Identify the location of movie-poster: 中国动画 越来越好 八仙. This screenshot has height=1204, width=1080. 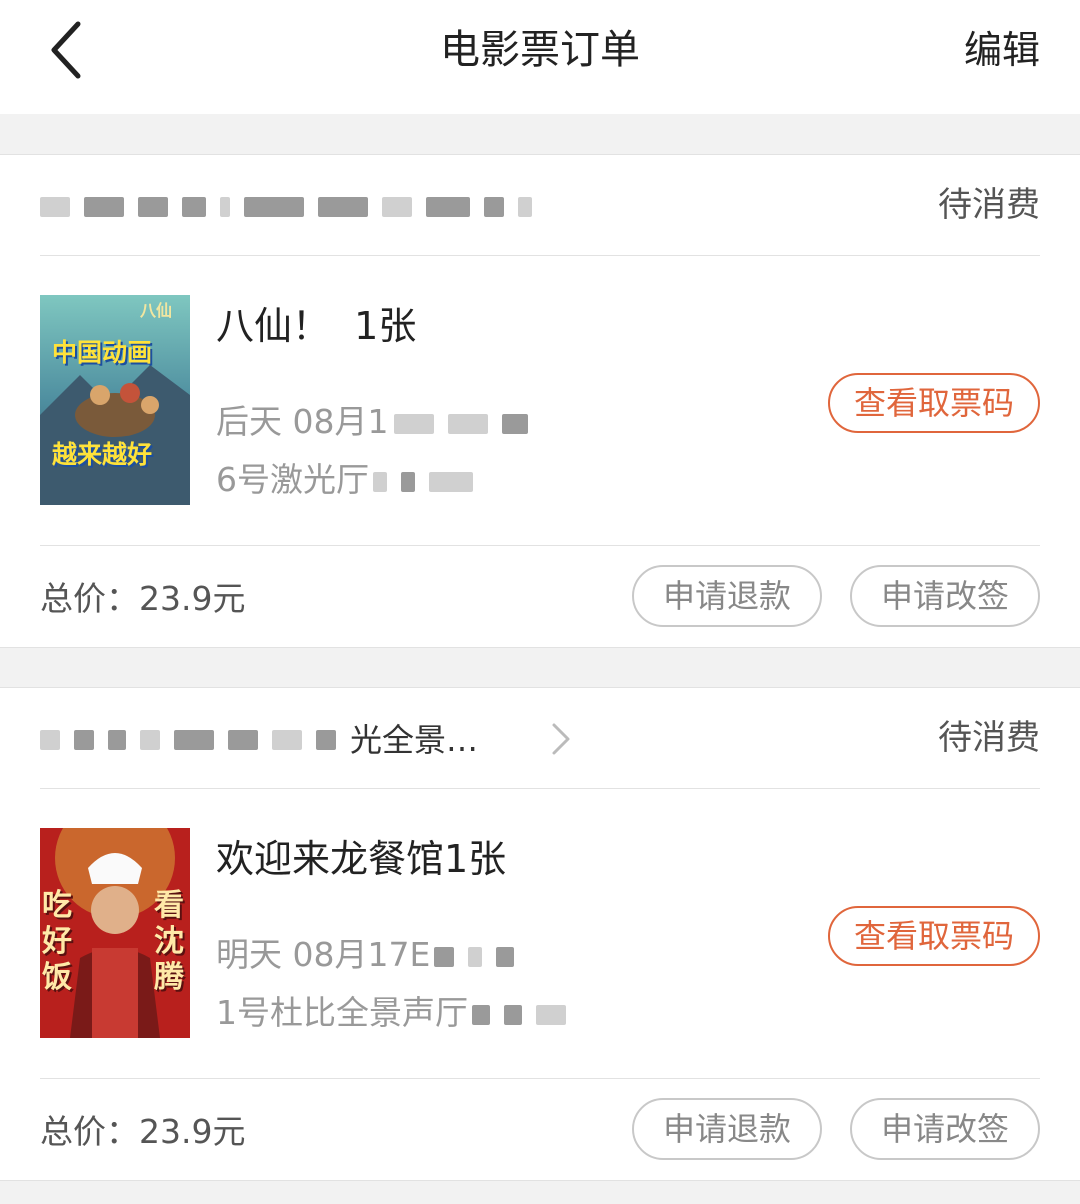
(115, 400).